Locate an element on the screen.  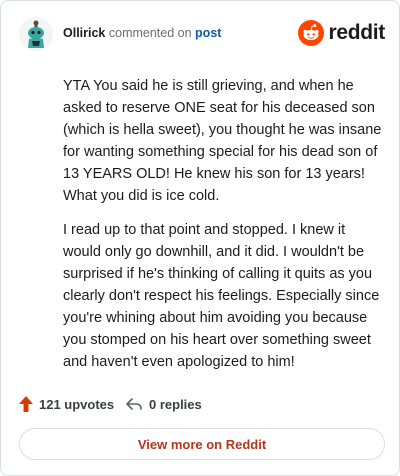
reply-arrow-icon is located at coordinates (134, 404).